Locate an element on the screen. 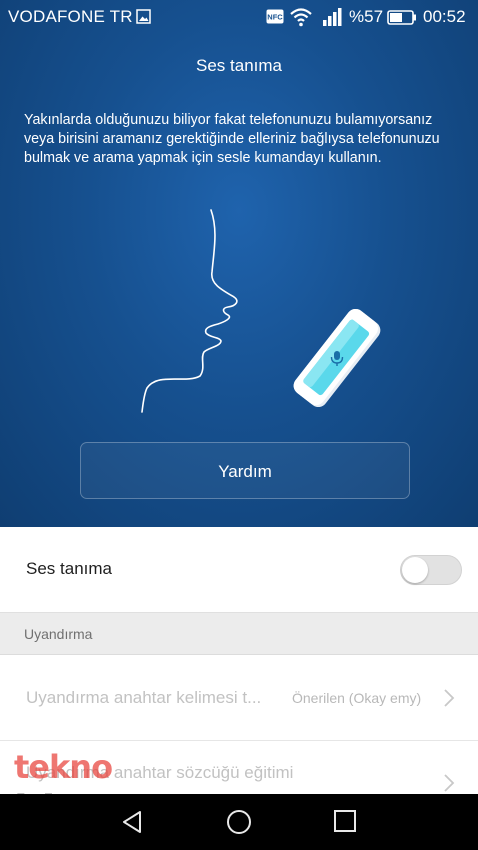  toggle-knob is located at coordinates (415, 570).